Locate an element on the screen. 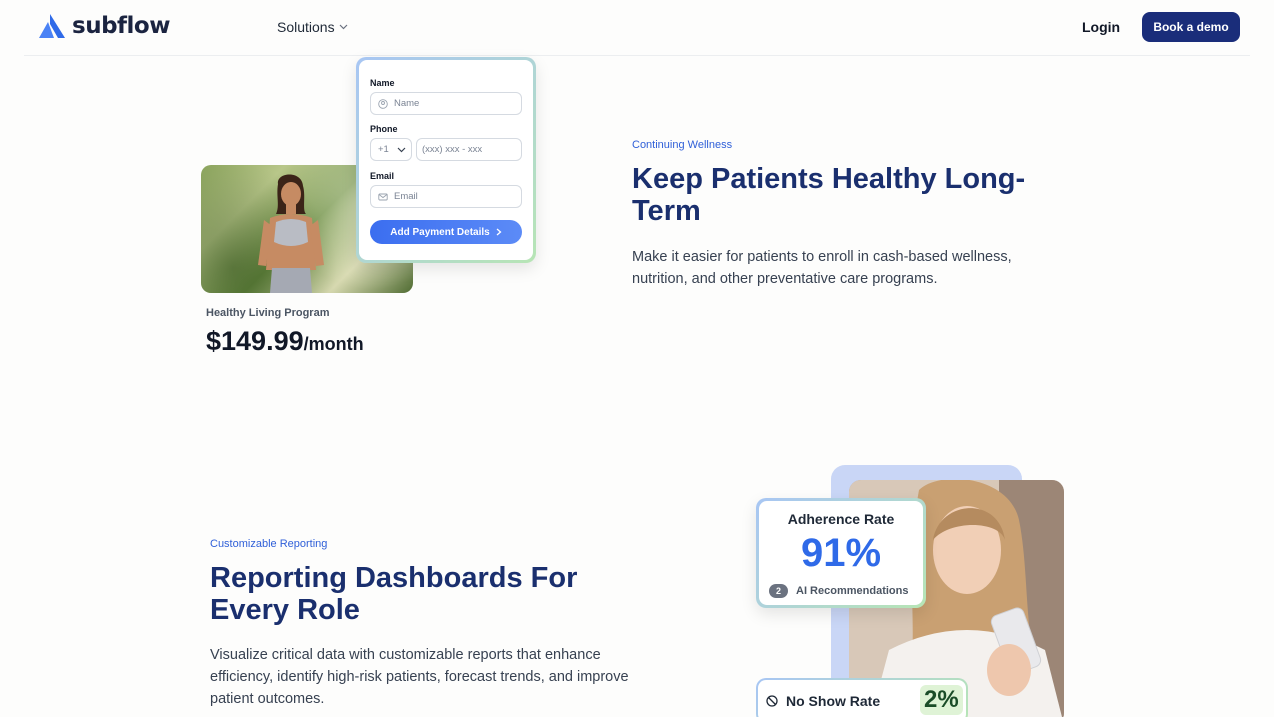  site-header: subflow Solutions Login Book a demo is located at coordinates (637, 28).